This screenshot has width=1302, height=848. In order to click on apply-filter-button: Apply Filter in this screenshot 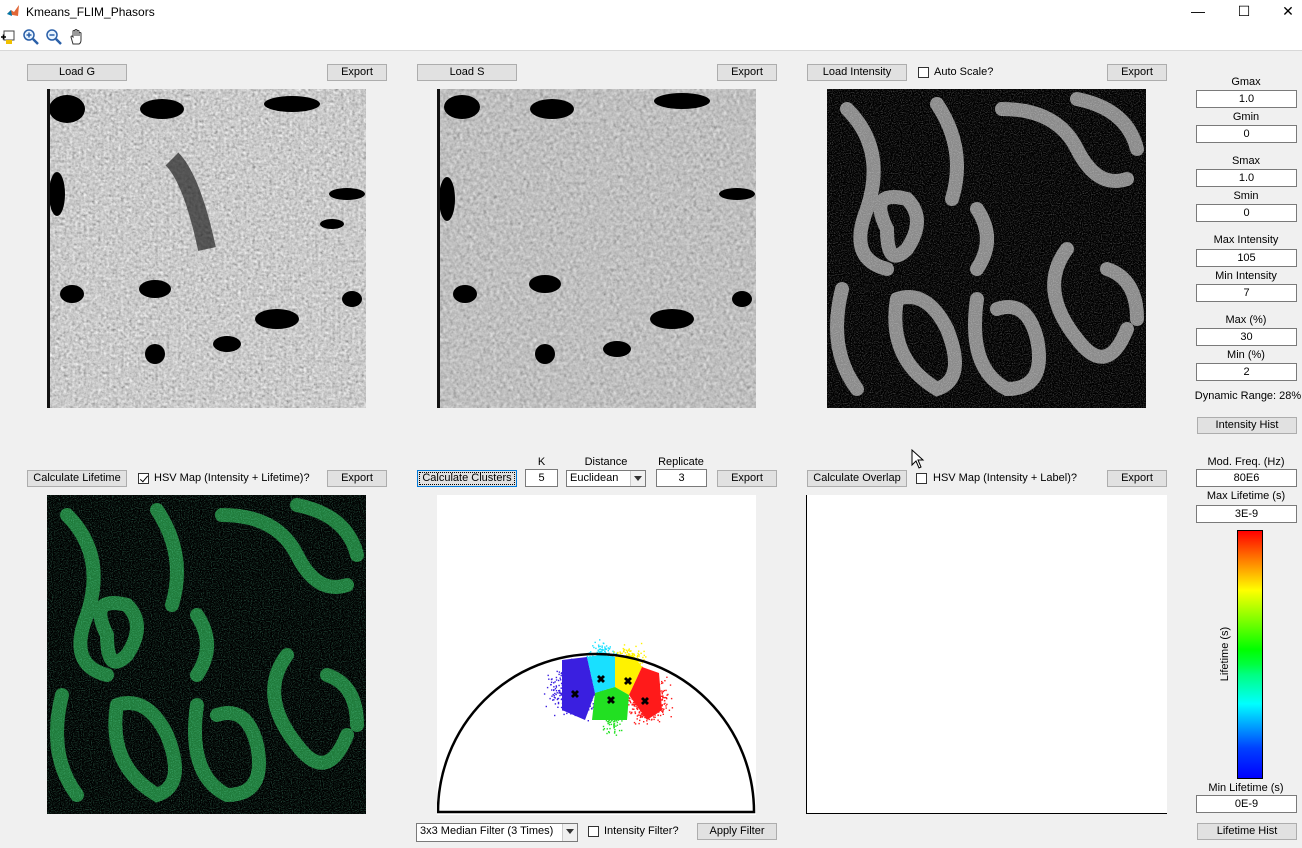, I will do `click(737, 831)`.